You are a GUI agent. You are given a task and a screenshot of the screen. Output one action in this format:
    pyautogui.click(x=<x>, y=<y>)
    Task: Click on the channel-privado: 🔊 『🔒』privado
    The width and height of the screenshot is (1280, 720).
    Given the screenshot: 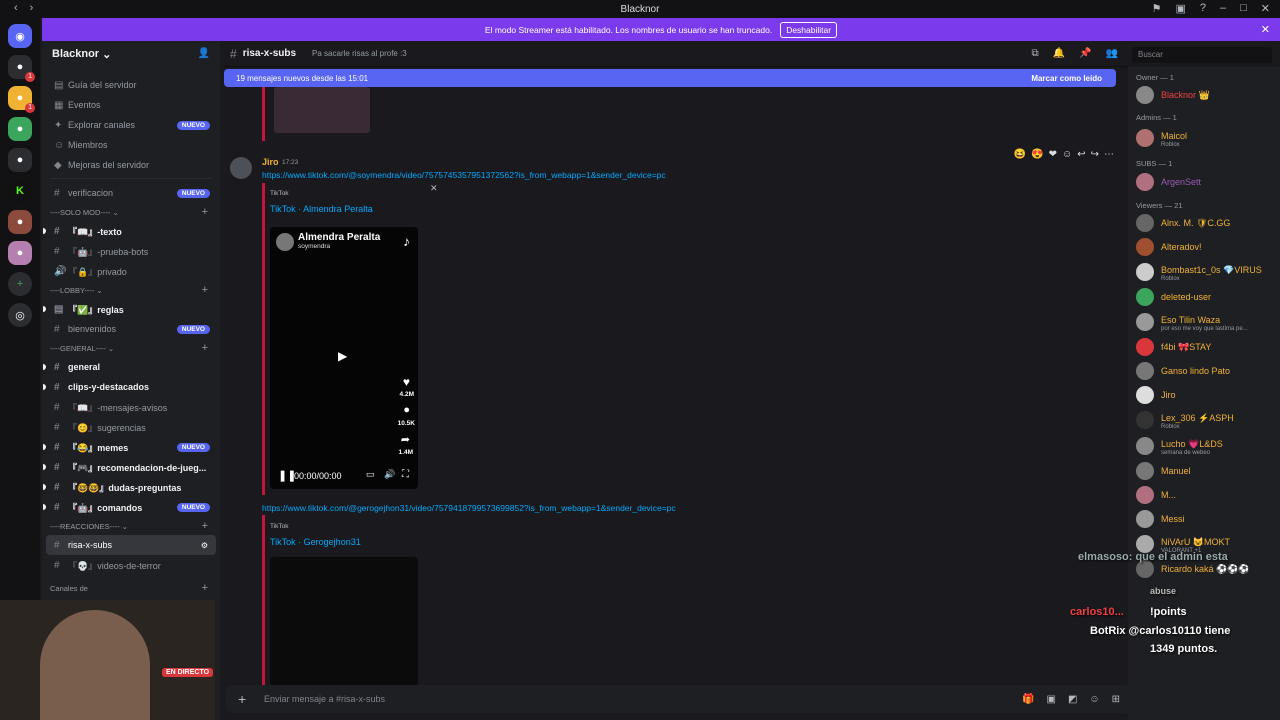 What is the action you would take?
    pyautogui.click(x=131, y=271)
    